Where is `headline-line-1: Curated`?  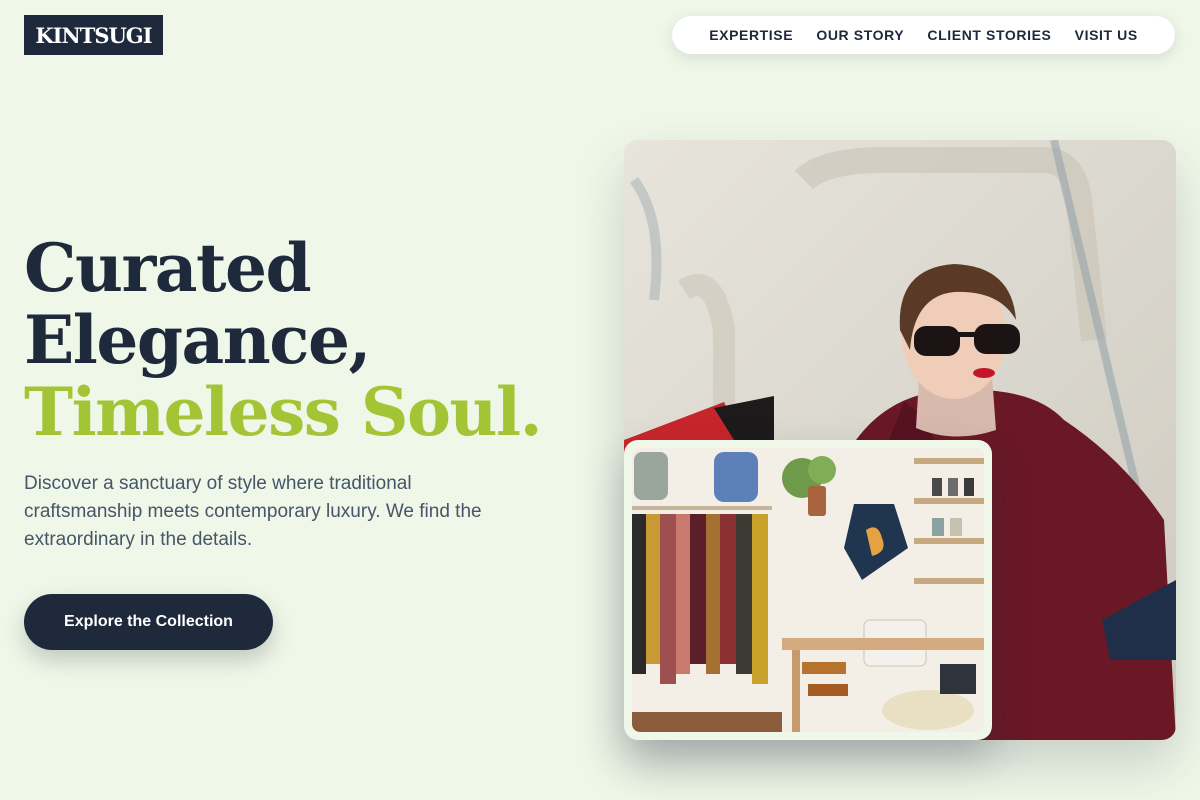
headline-line-1: Curated is located at coordinates (168, 268).